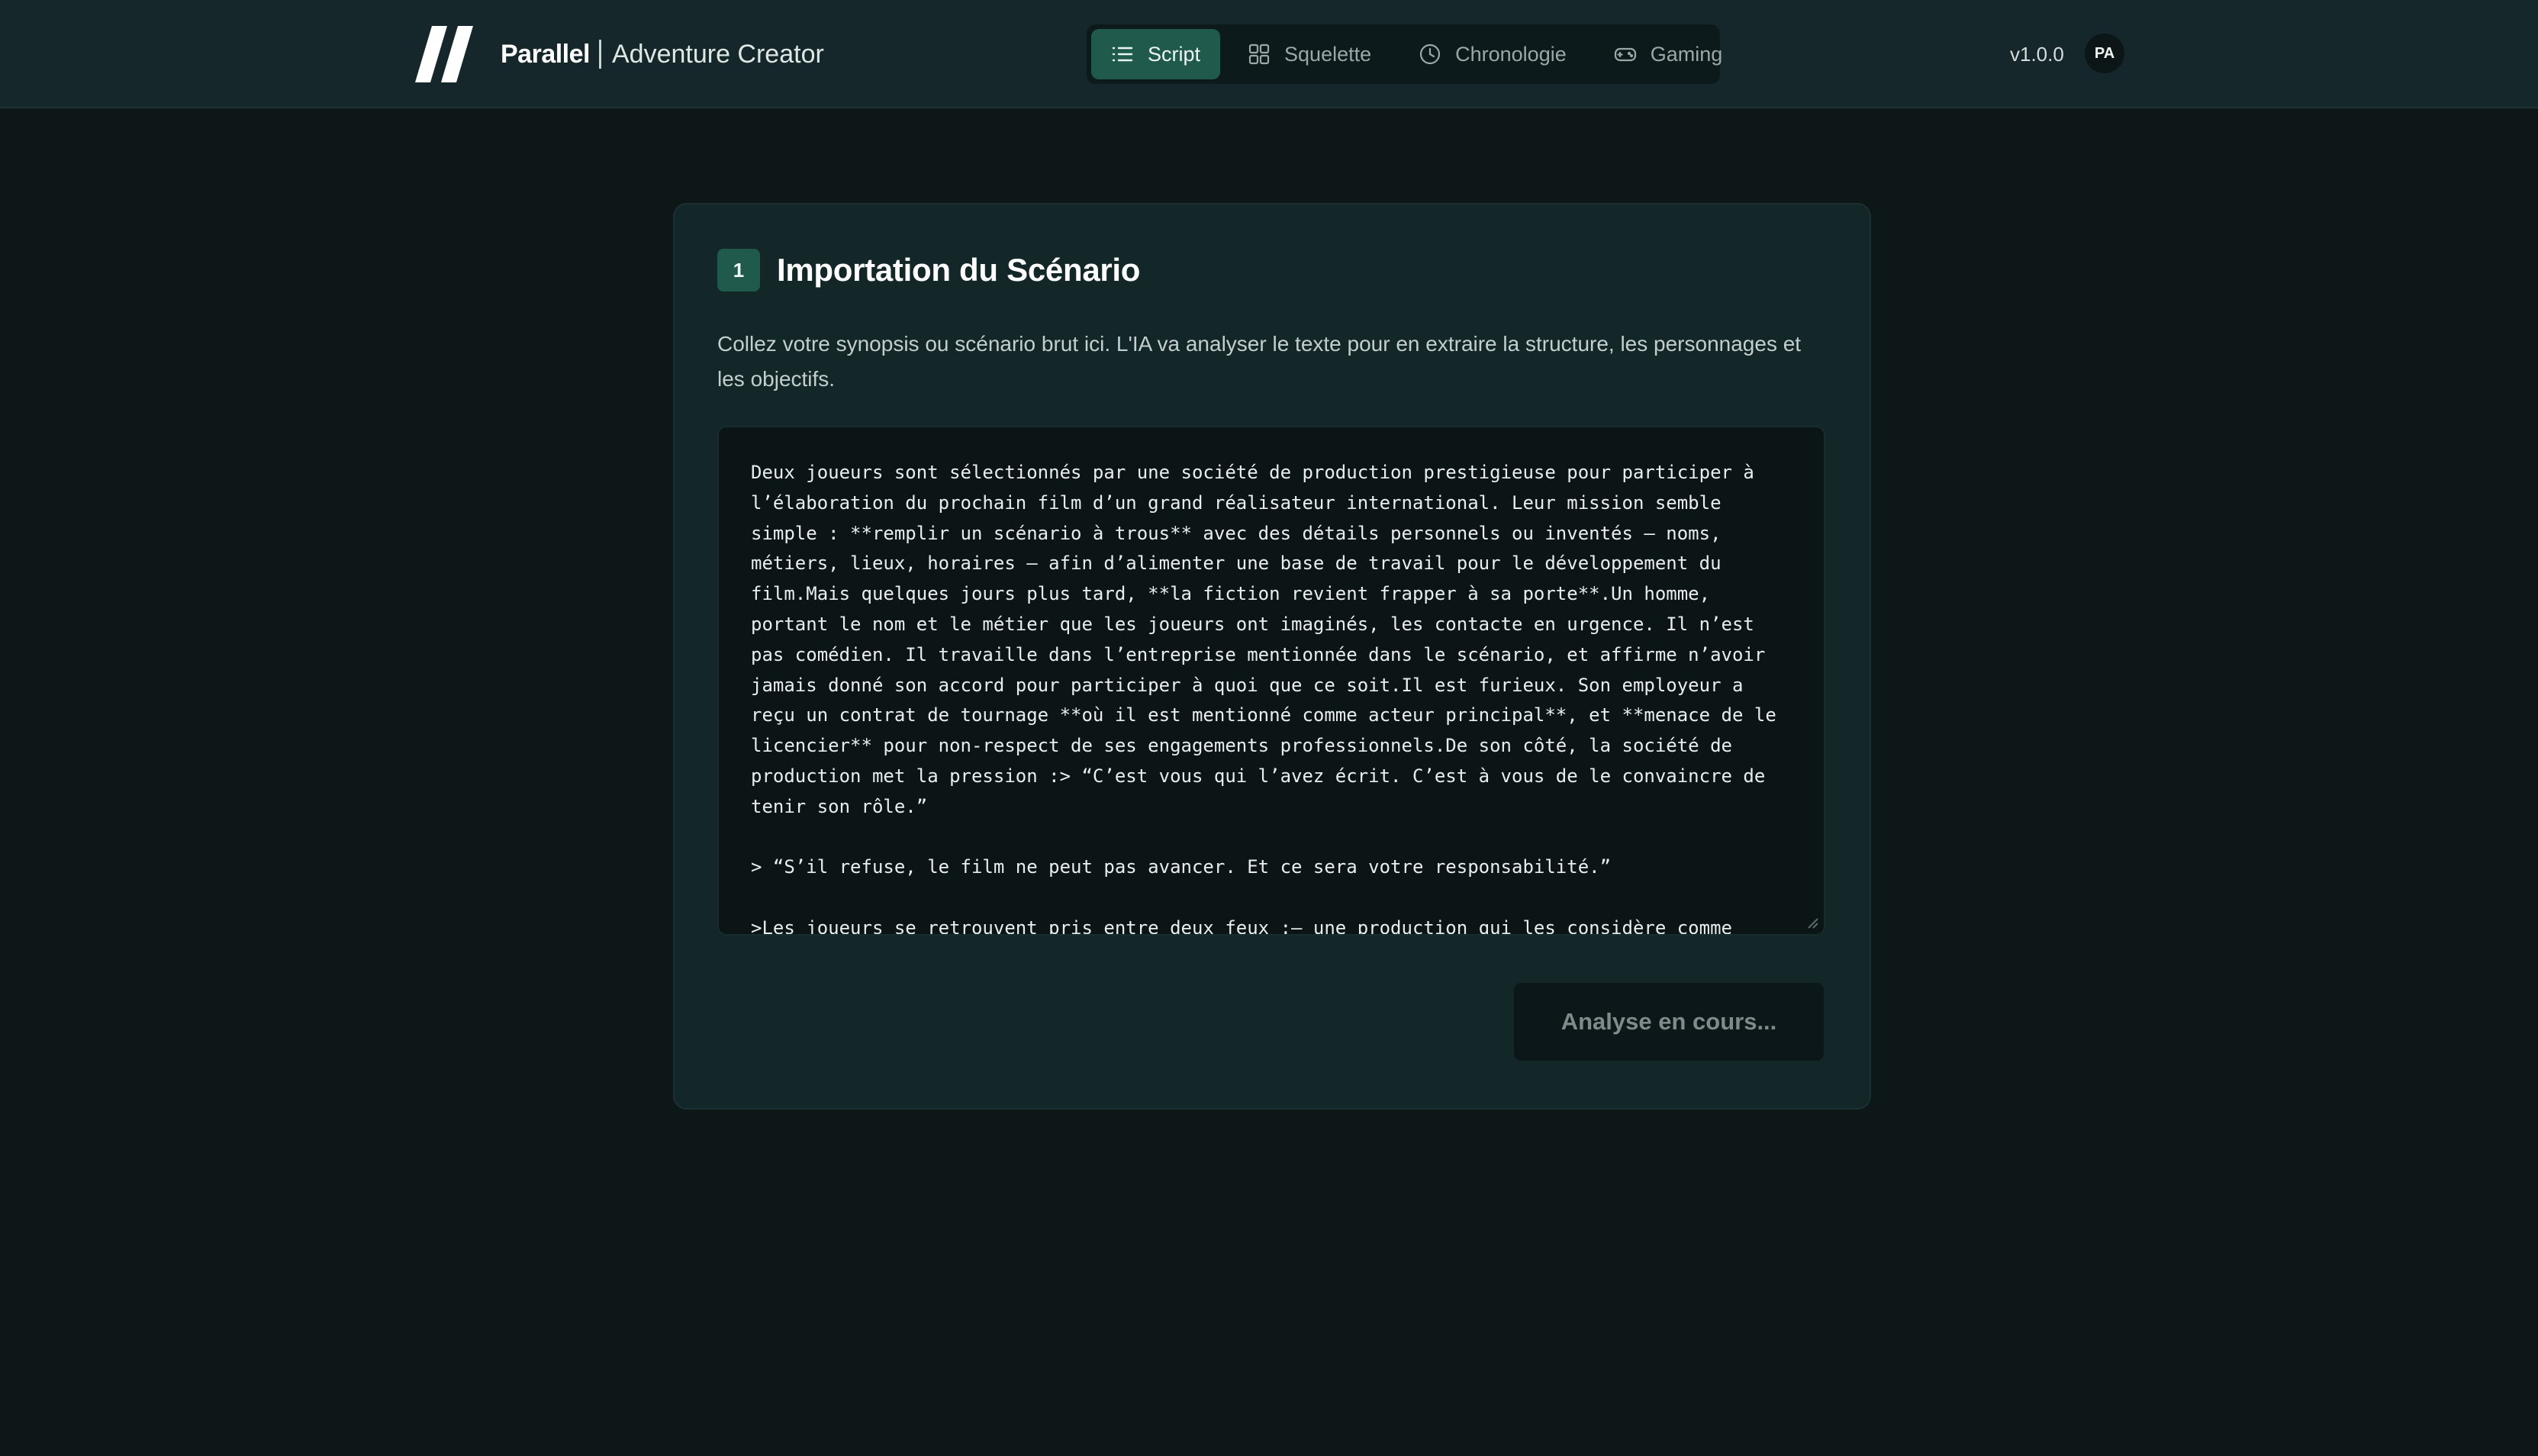 This screenshot has height=1456, width=2538. What do you see at coordinates (717, 54) in the screenshot?
I see `brand-subtitle: Adventure Creator` at bounding box center [717, 54].